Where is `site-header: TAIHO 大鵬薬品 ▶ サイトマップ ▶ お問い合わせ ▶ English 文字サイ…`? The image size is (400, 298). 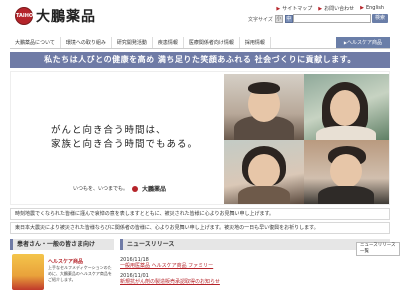
site-header: TAIHO 大鵬薬品 ▶ サイトマップ ▶ お問い合わせ ▶ English 文字サイ… is located at coordinates (200, 18).